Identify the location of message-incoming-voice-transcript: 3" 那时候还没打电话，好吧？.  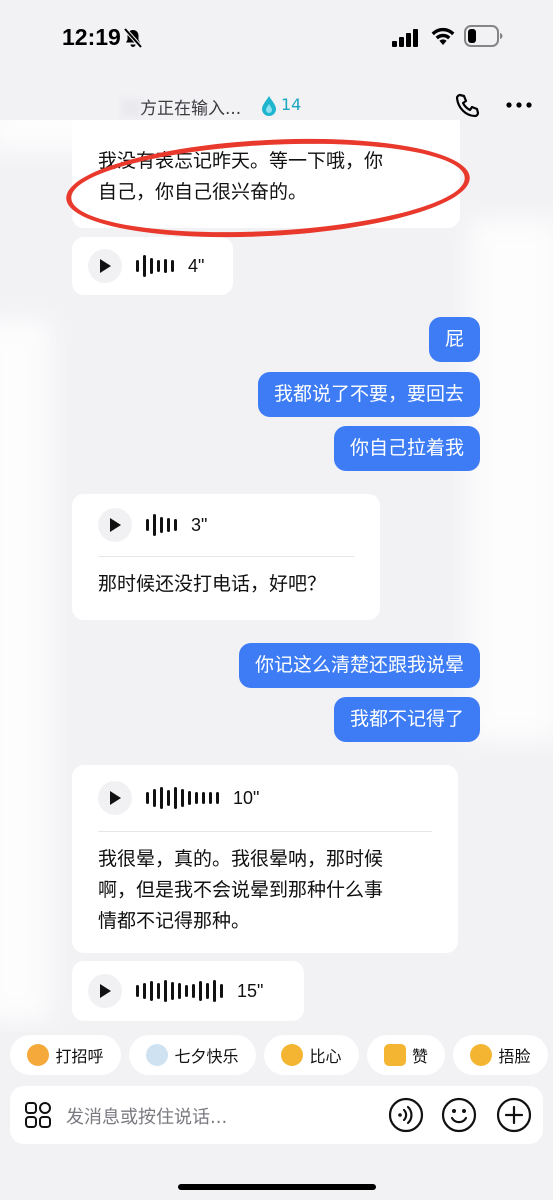
(226, 557).